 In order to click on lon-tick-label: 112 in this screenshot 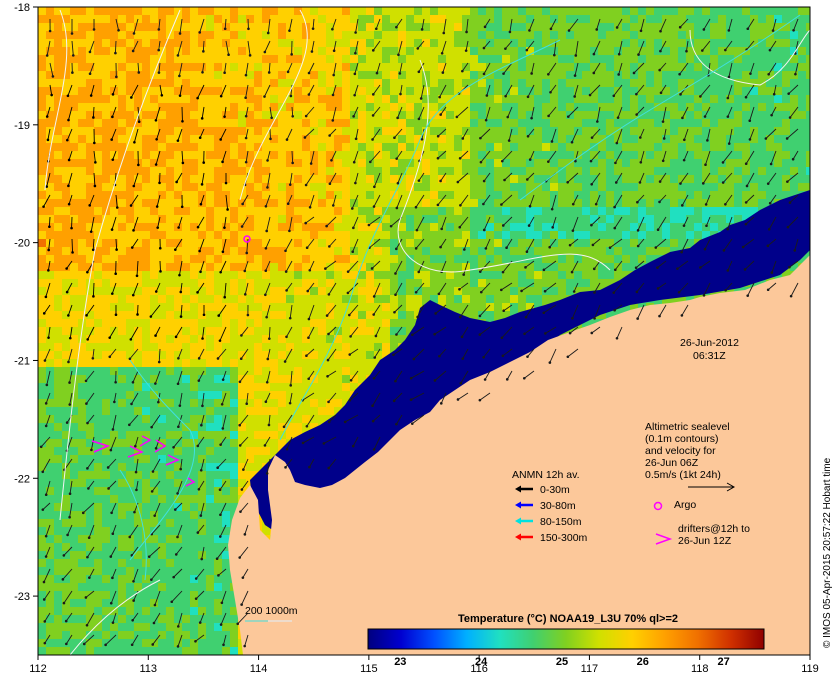, I will do `click(38, 669)`.